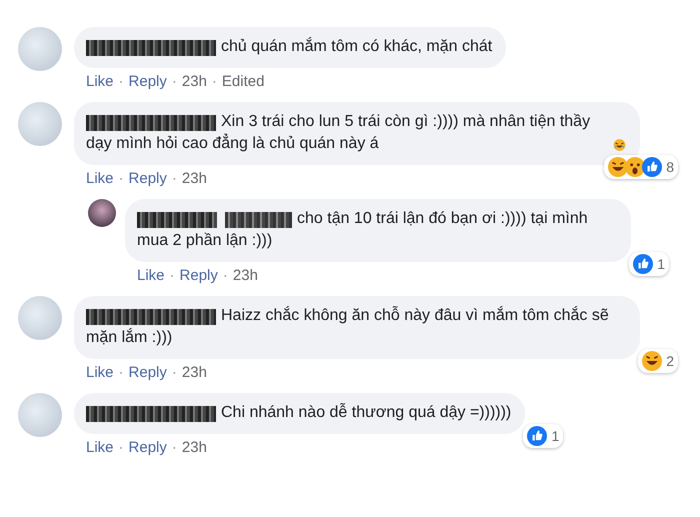 This screenshot has height=517, width=700. I want to click on avatar, so click(102, 213).